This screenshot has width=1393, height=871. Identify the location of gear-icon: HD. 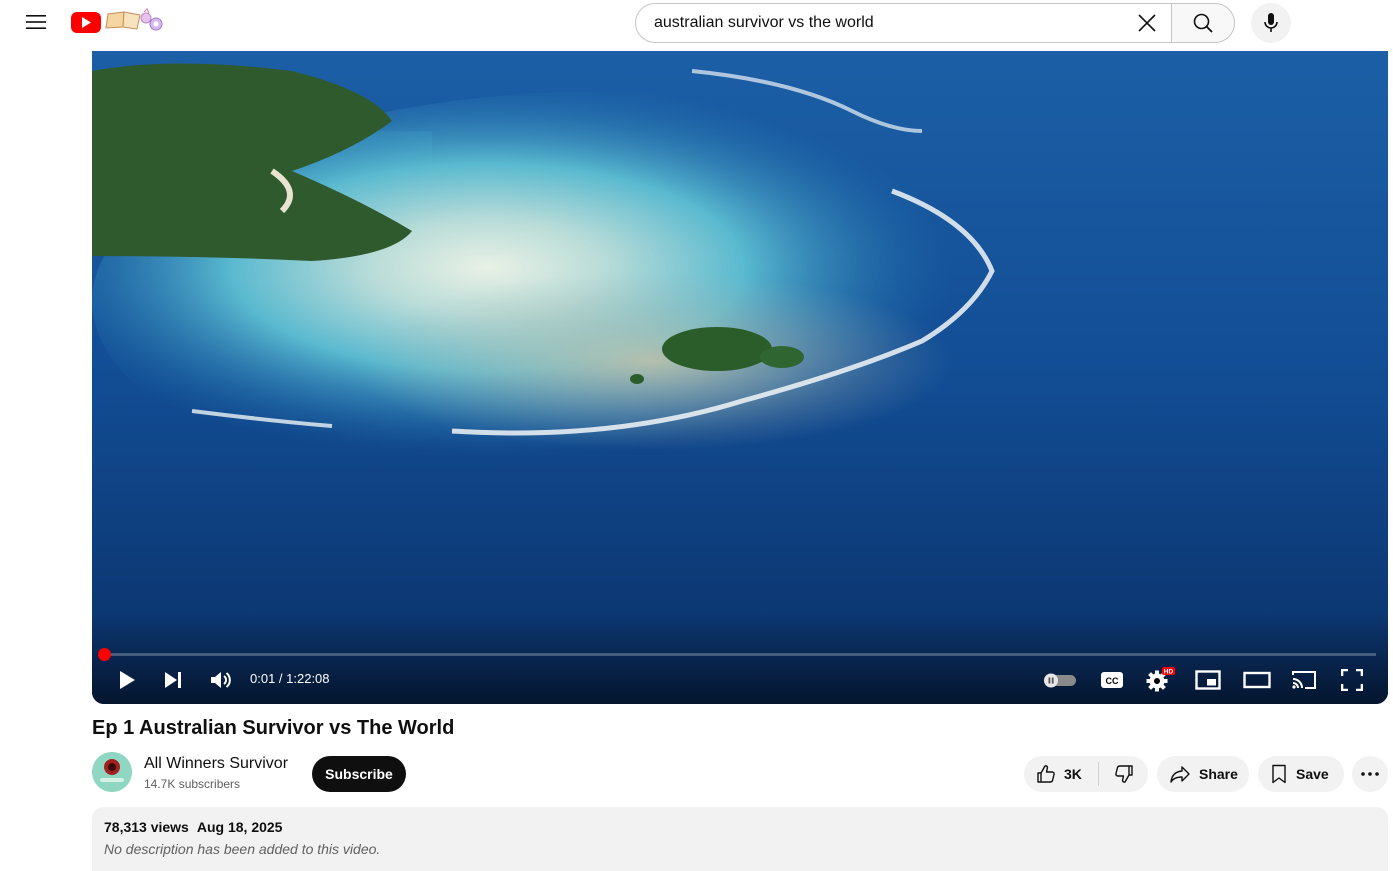
(1160, 679).